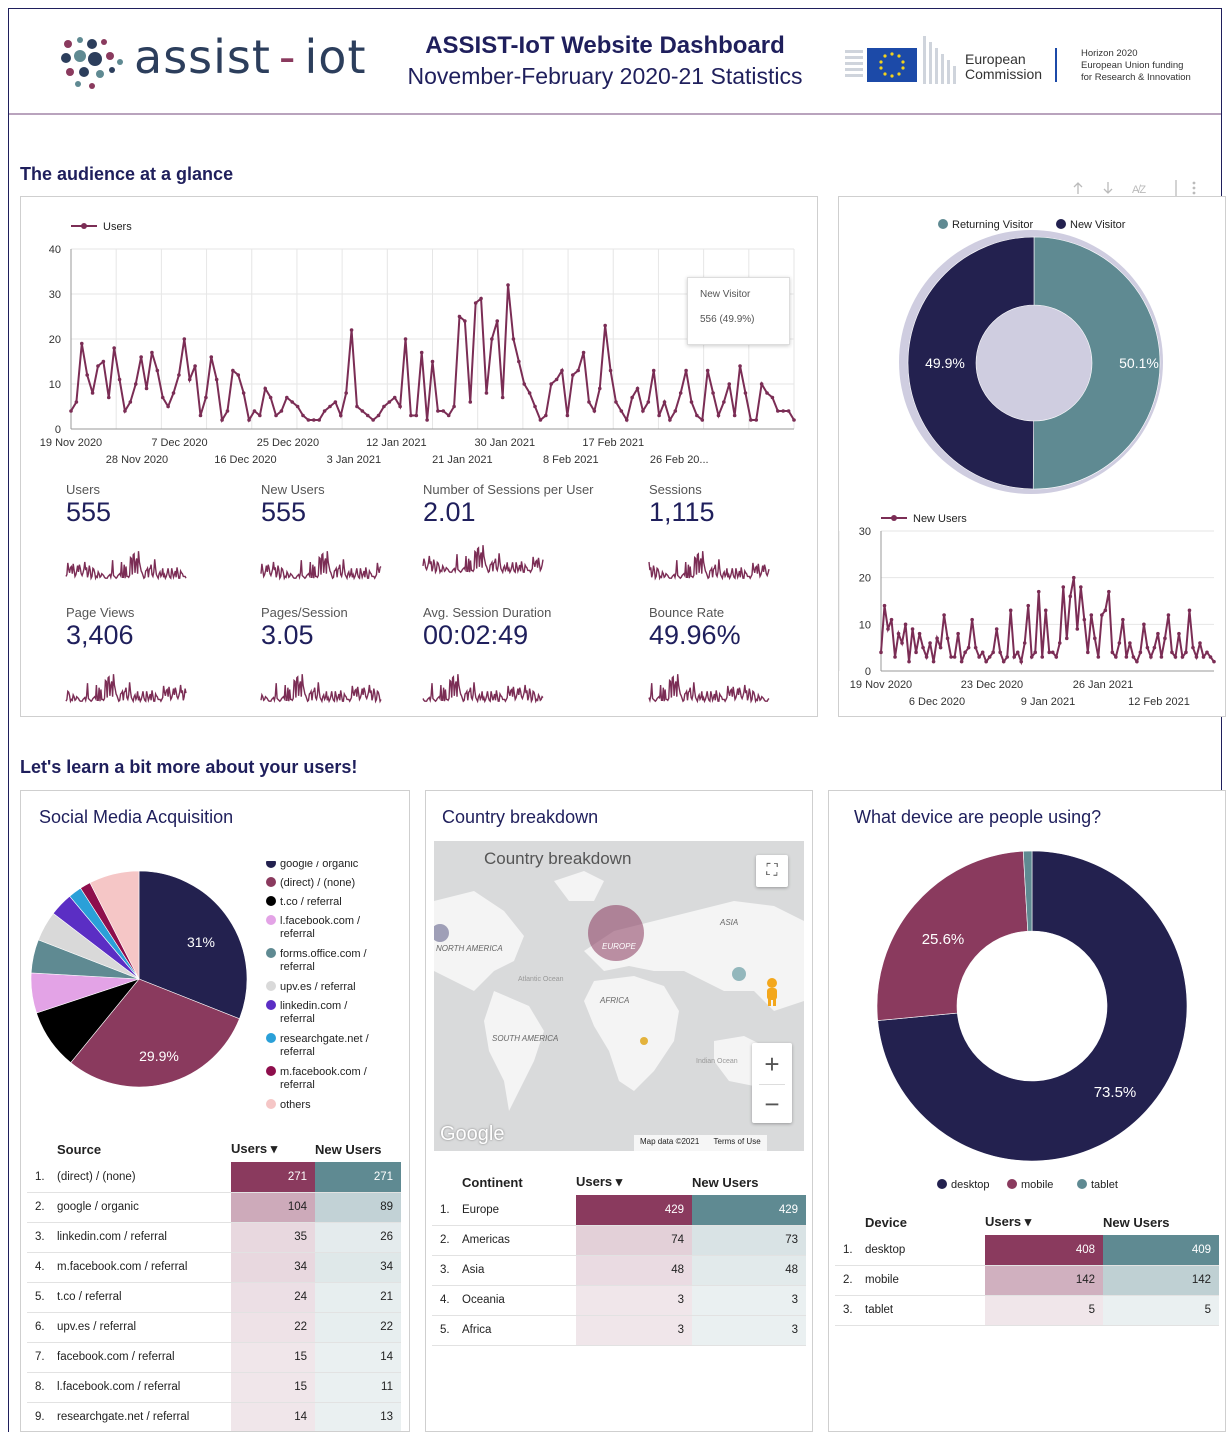 The height and width of the screenshot is (1435, 1226). Describe the element at coordinates (144, 1149) in the screenshot. I see `social-col-source: Source` at that location.